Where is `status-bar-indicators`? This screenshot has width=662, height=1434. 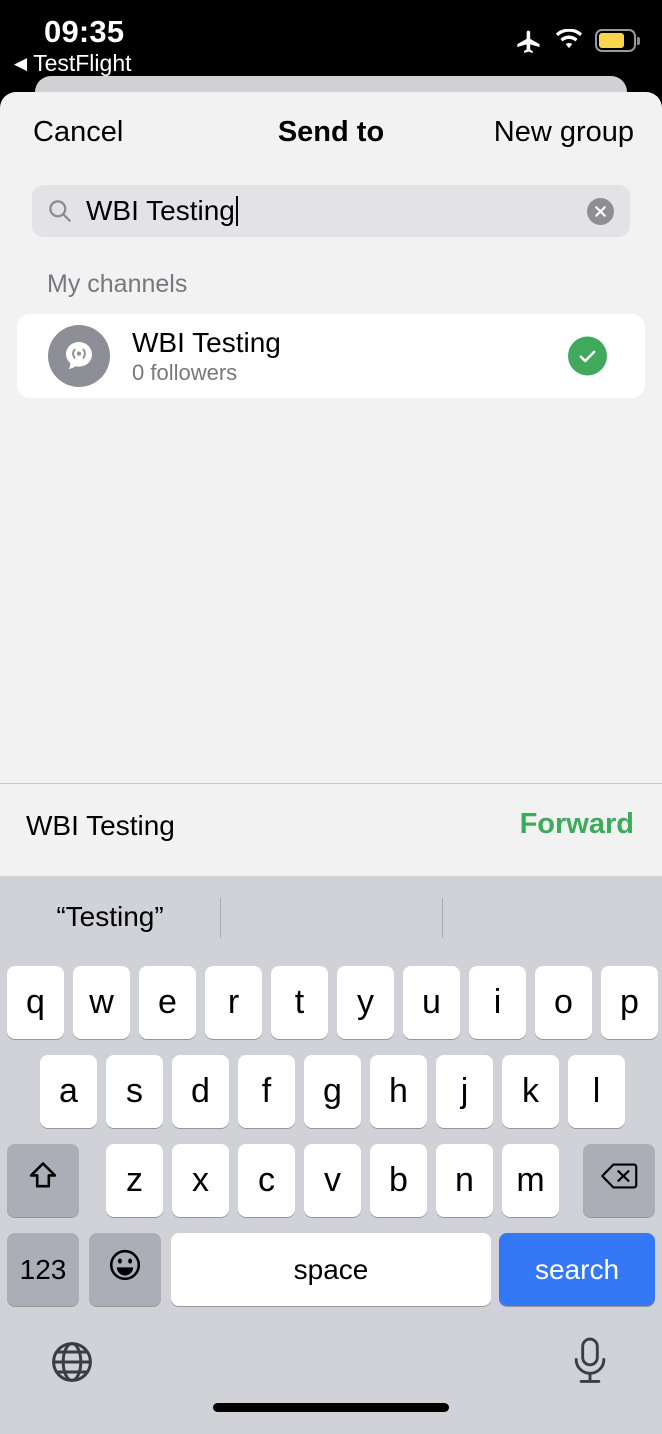
status-bar-indicators is located at coordinates (577, 40).